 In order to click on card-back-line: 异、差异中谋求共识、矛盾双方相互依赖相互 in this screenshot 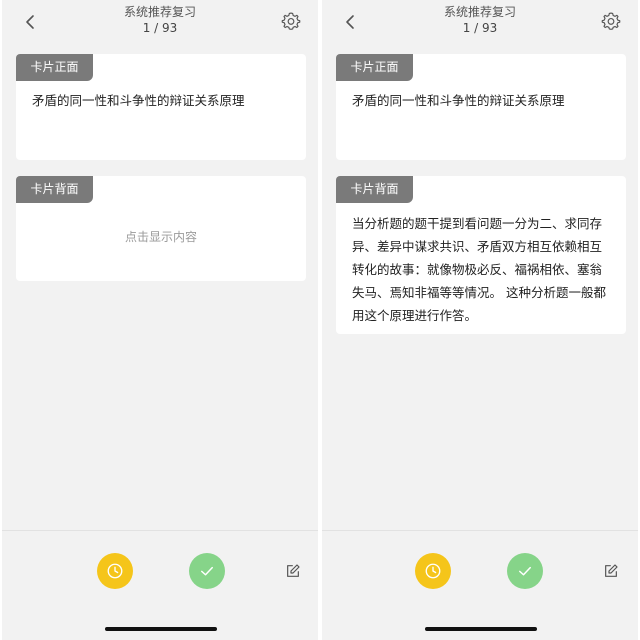, I will do `click(477, 246)`.